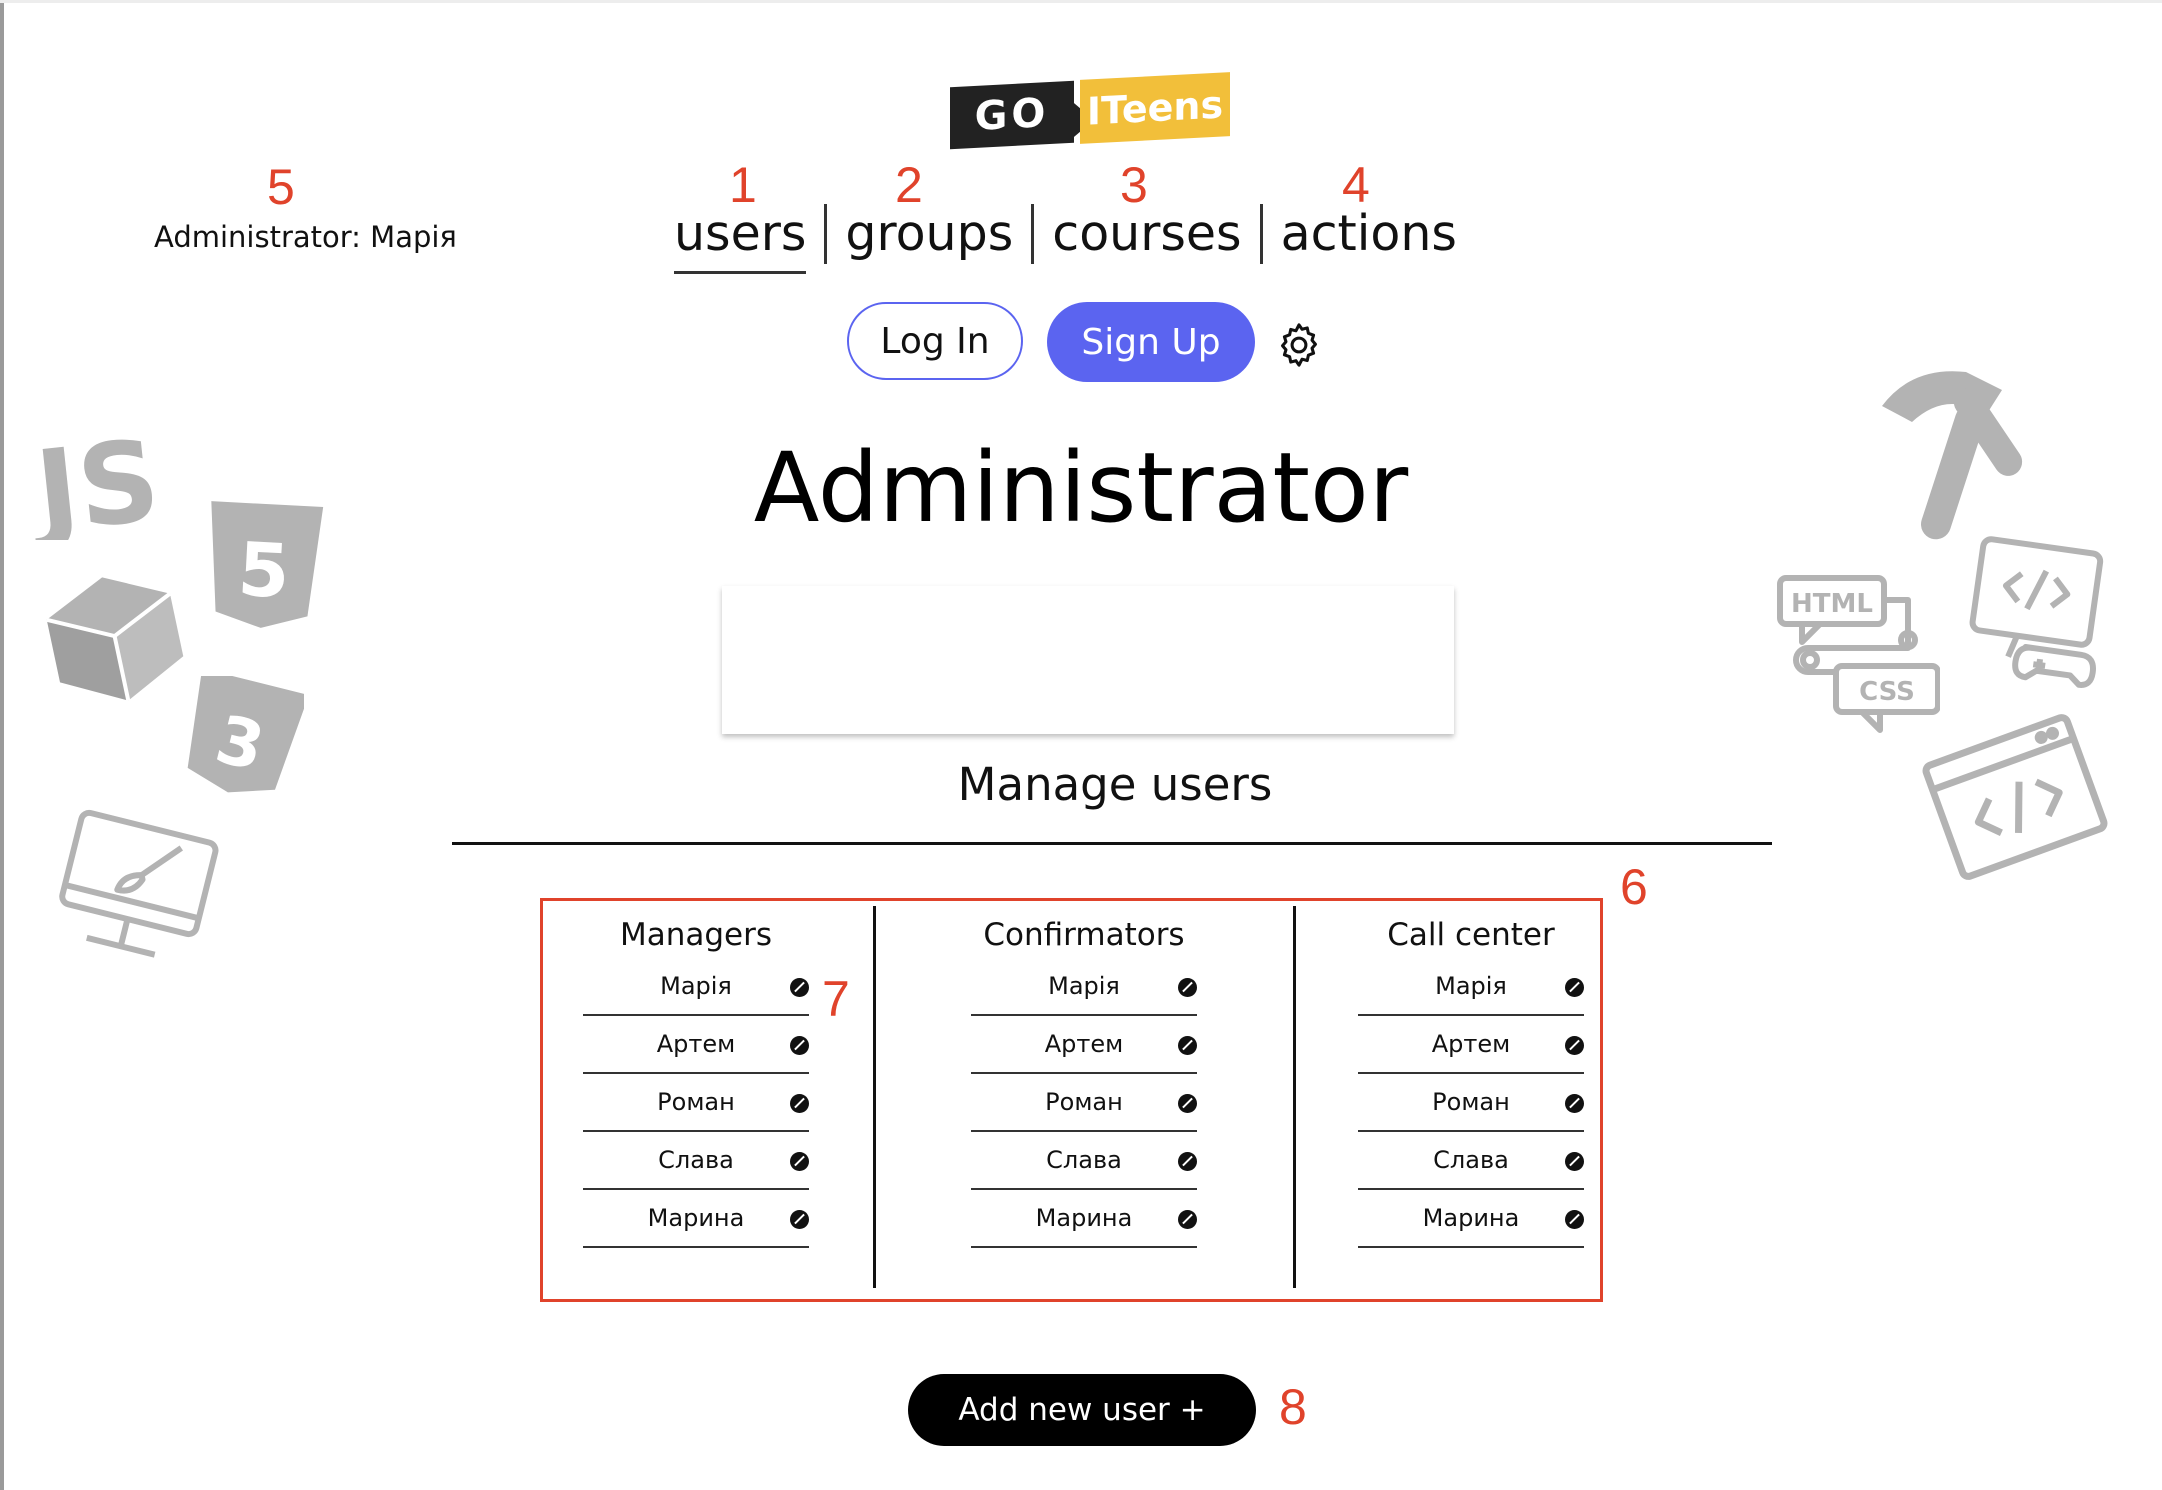  I want to click on login-button: Log In, so click(935, 341).